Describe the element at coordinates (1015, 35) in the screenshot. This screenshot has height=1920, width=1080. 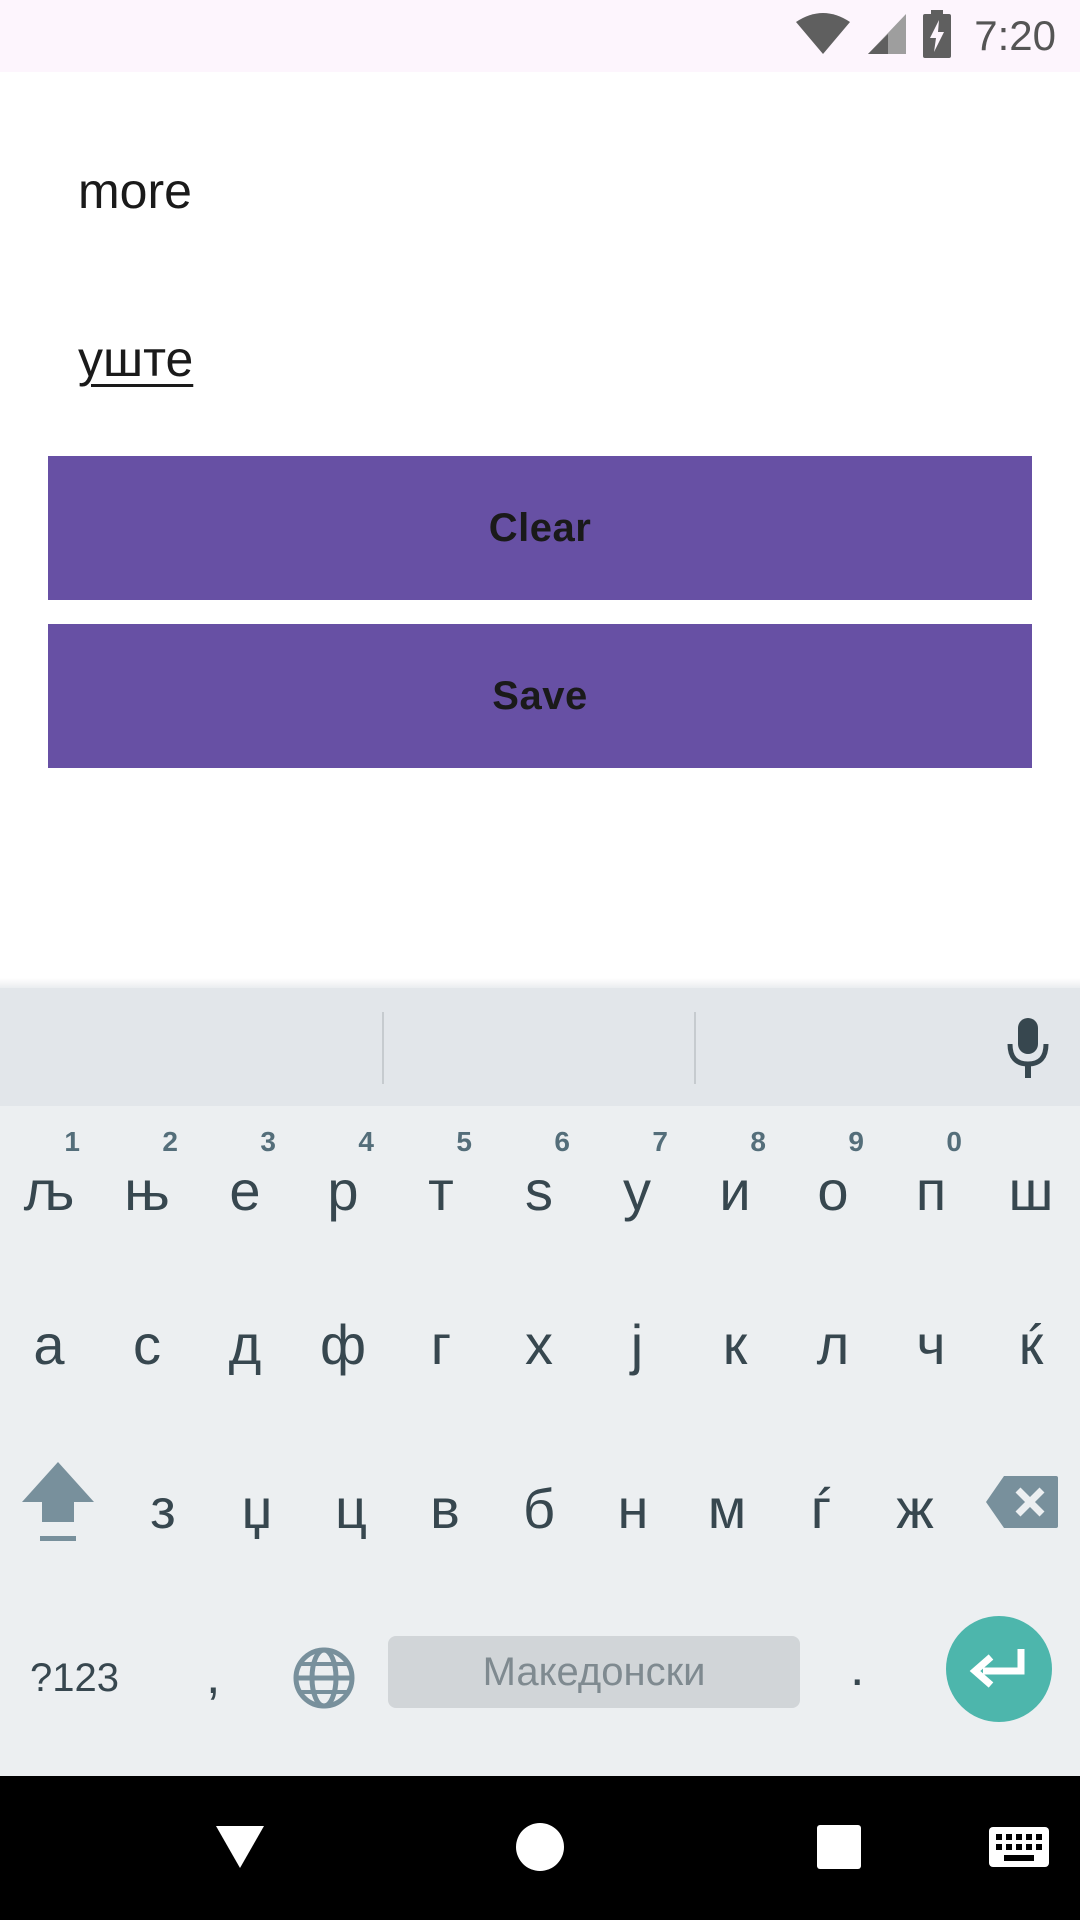
I see `clock: 7:20` at that location.